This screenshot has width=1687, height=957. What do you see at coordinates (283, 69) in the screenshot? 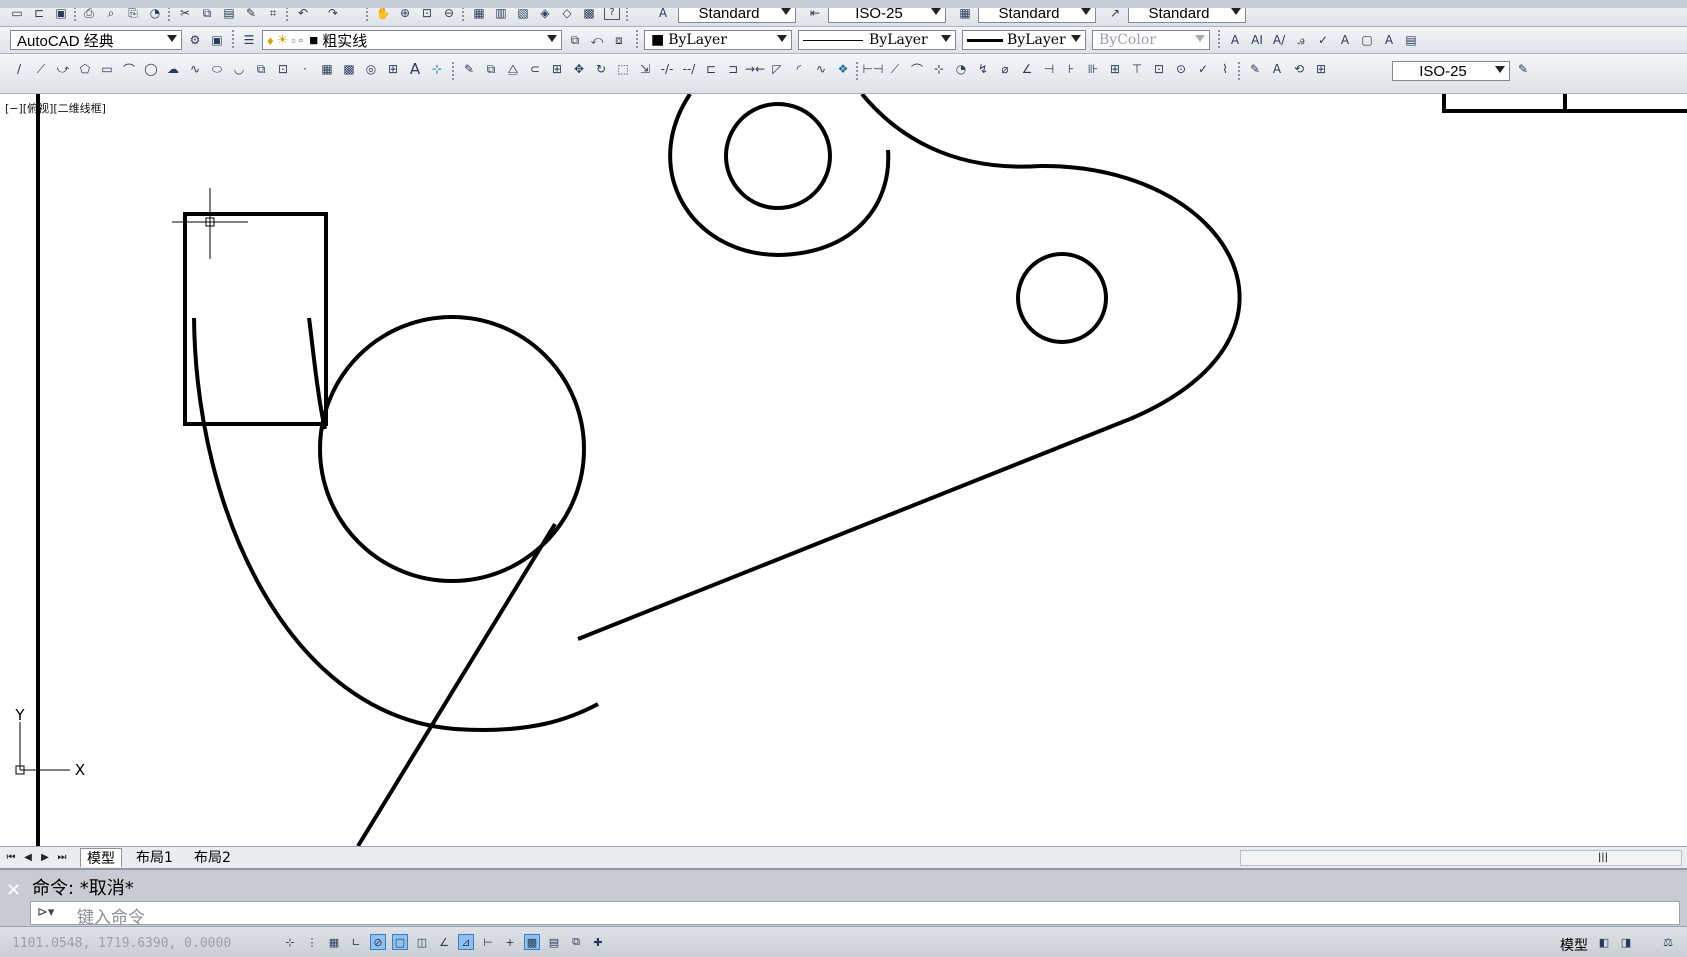
I see `make-block-icon: ⊡` at bounding box center [283, 69].